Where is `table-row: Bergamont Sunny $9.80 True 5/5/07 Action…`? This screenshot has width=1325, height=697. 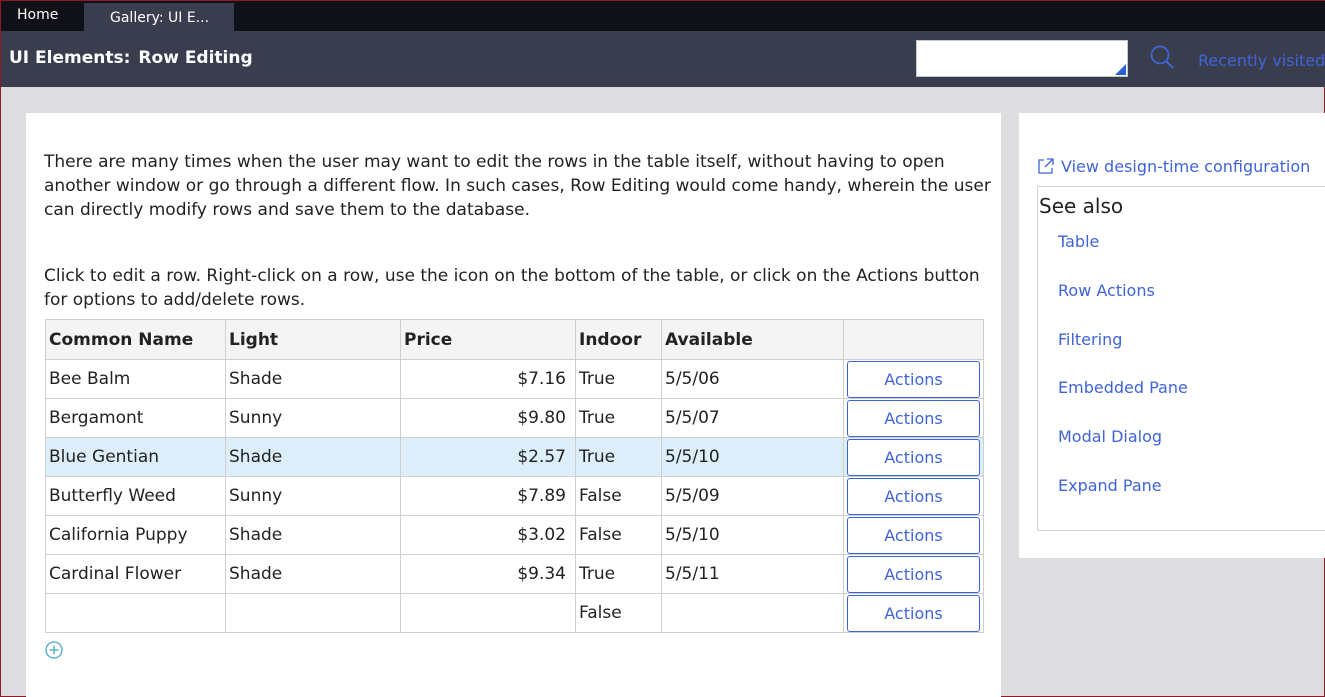
table-row: Bergamont Sunny $9.80 True 5/5/07 Action… is located at coordinates (514, 418).